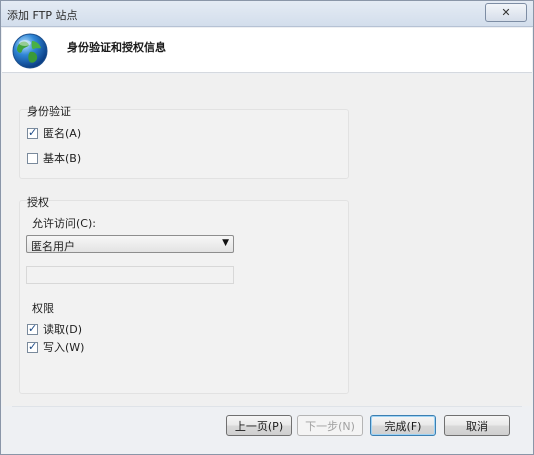 The height and width of the screenshot is (455, 534). What do you see at coordinates (62, 158) in the screenshot?
I see `basic-label: 基本(B)` at bounding box center [62, 158].